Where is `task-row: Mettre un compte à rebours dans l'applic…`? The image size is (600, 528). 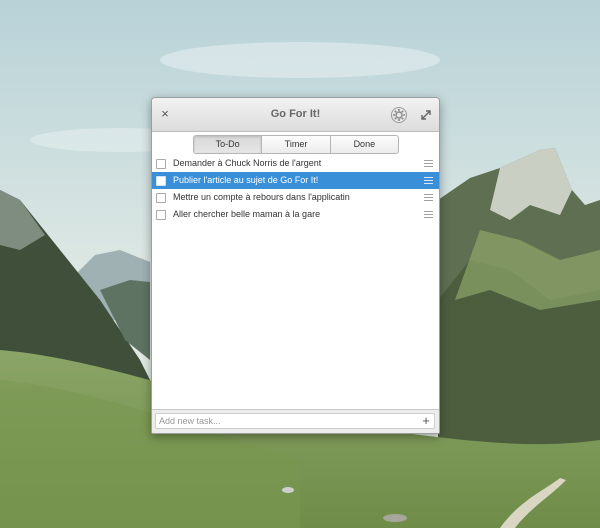 task-row: Mettre un compte à rebours dans l'applic… is located at coordinates (295, 197).